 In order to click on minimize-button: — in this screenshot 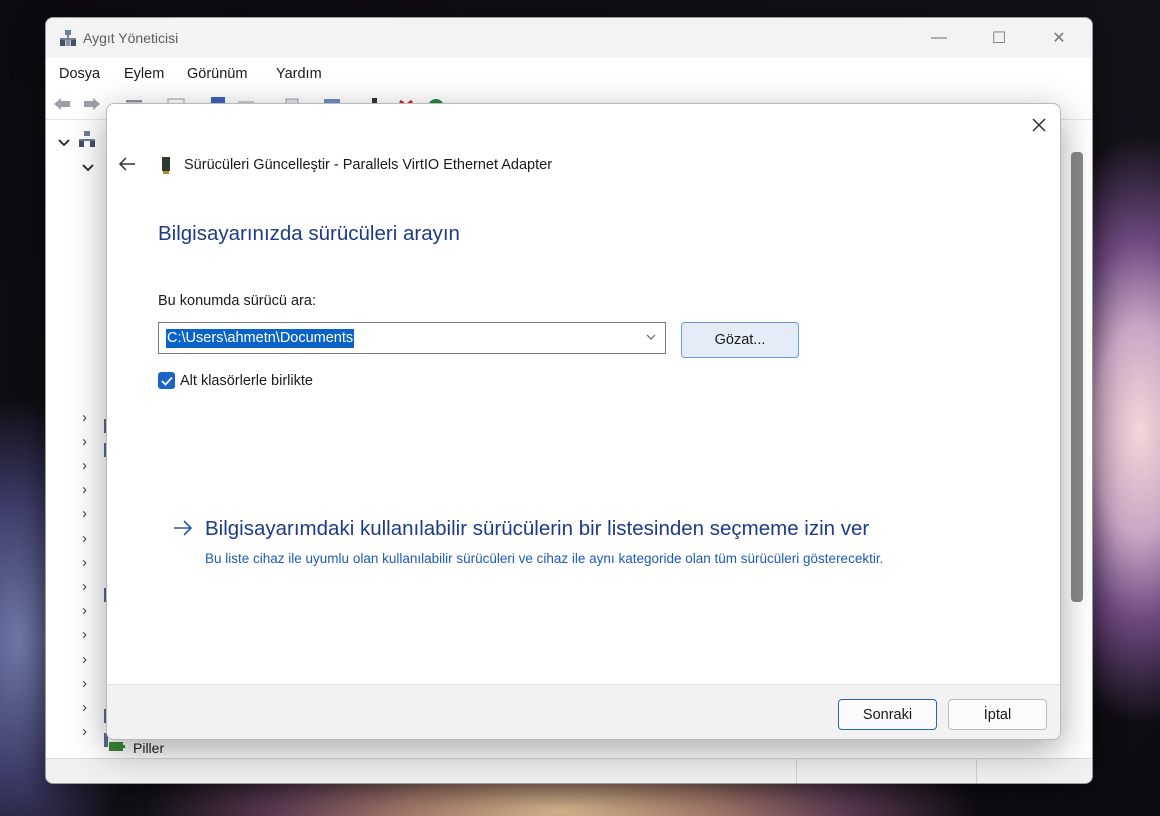, I will do `click(939, 38)`.